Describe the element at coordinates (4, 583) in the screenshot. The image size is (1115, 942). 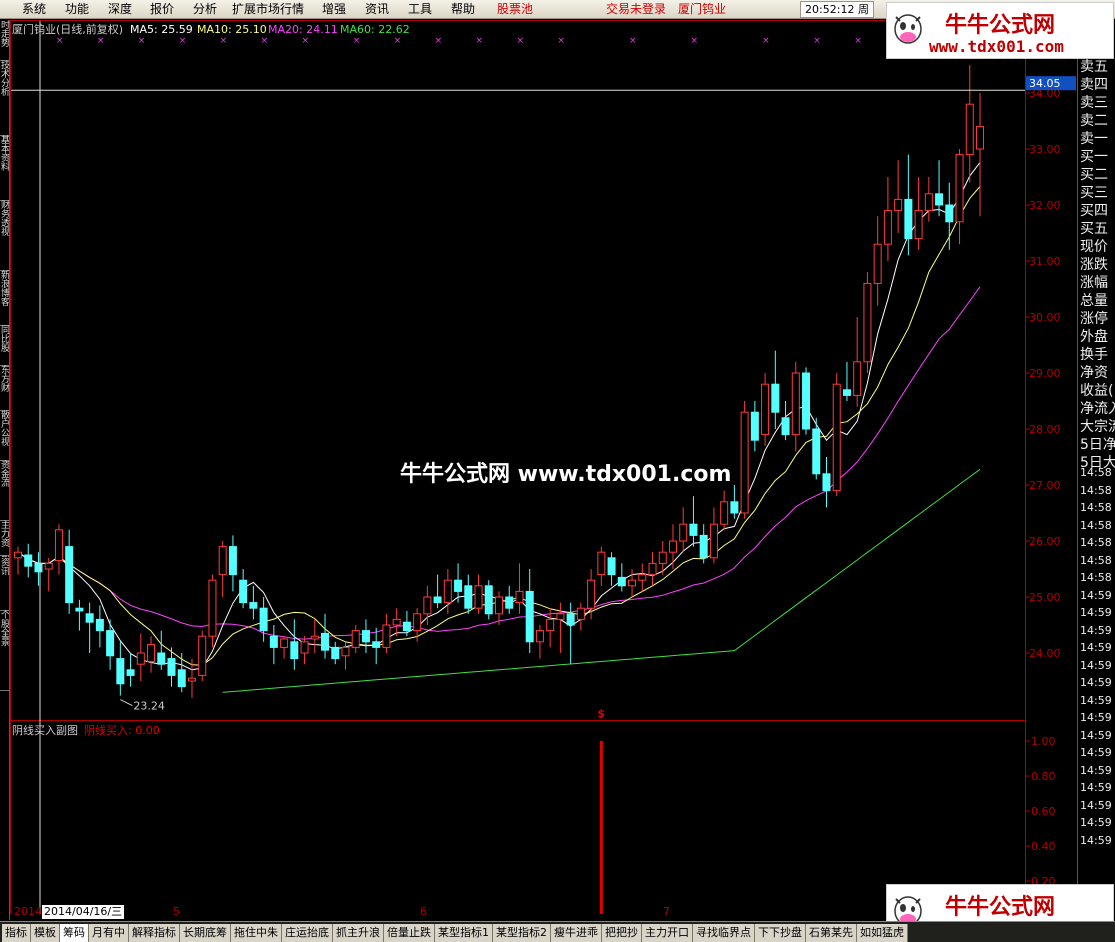
I see `left-tab-10: i资讯` at that location.